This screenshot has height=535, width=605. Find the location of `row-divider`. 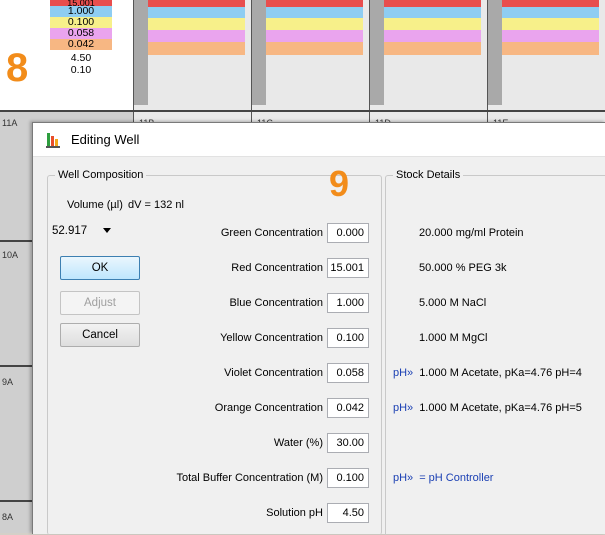

row-divider is located at coordinates (302, 111).